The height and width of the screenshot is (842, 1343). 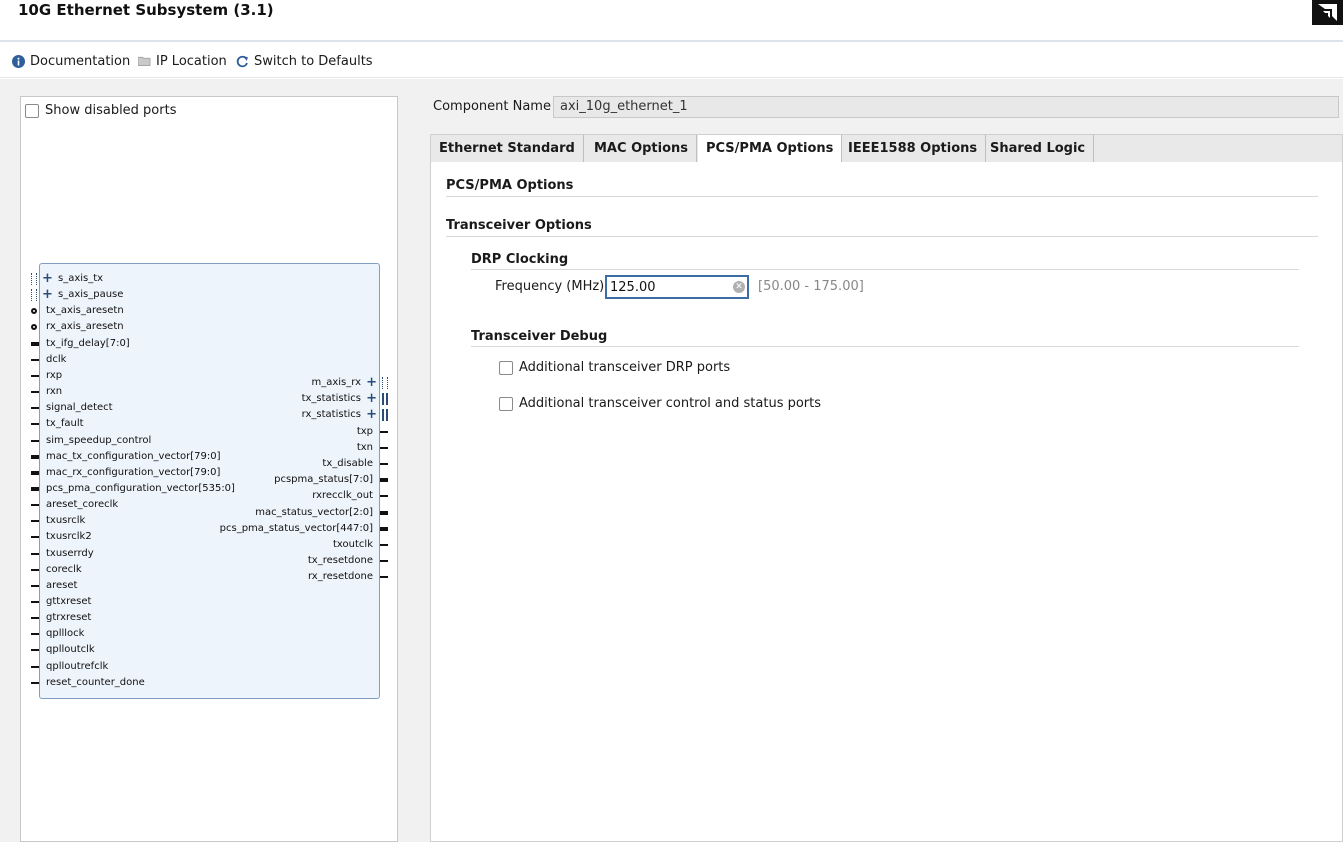 I want to click on frequency-range: [50.00 - 175.00], so click(x=811, y=286).